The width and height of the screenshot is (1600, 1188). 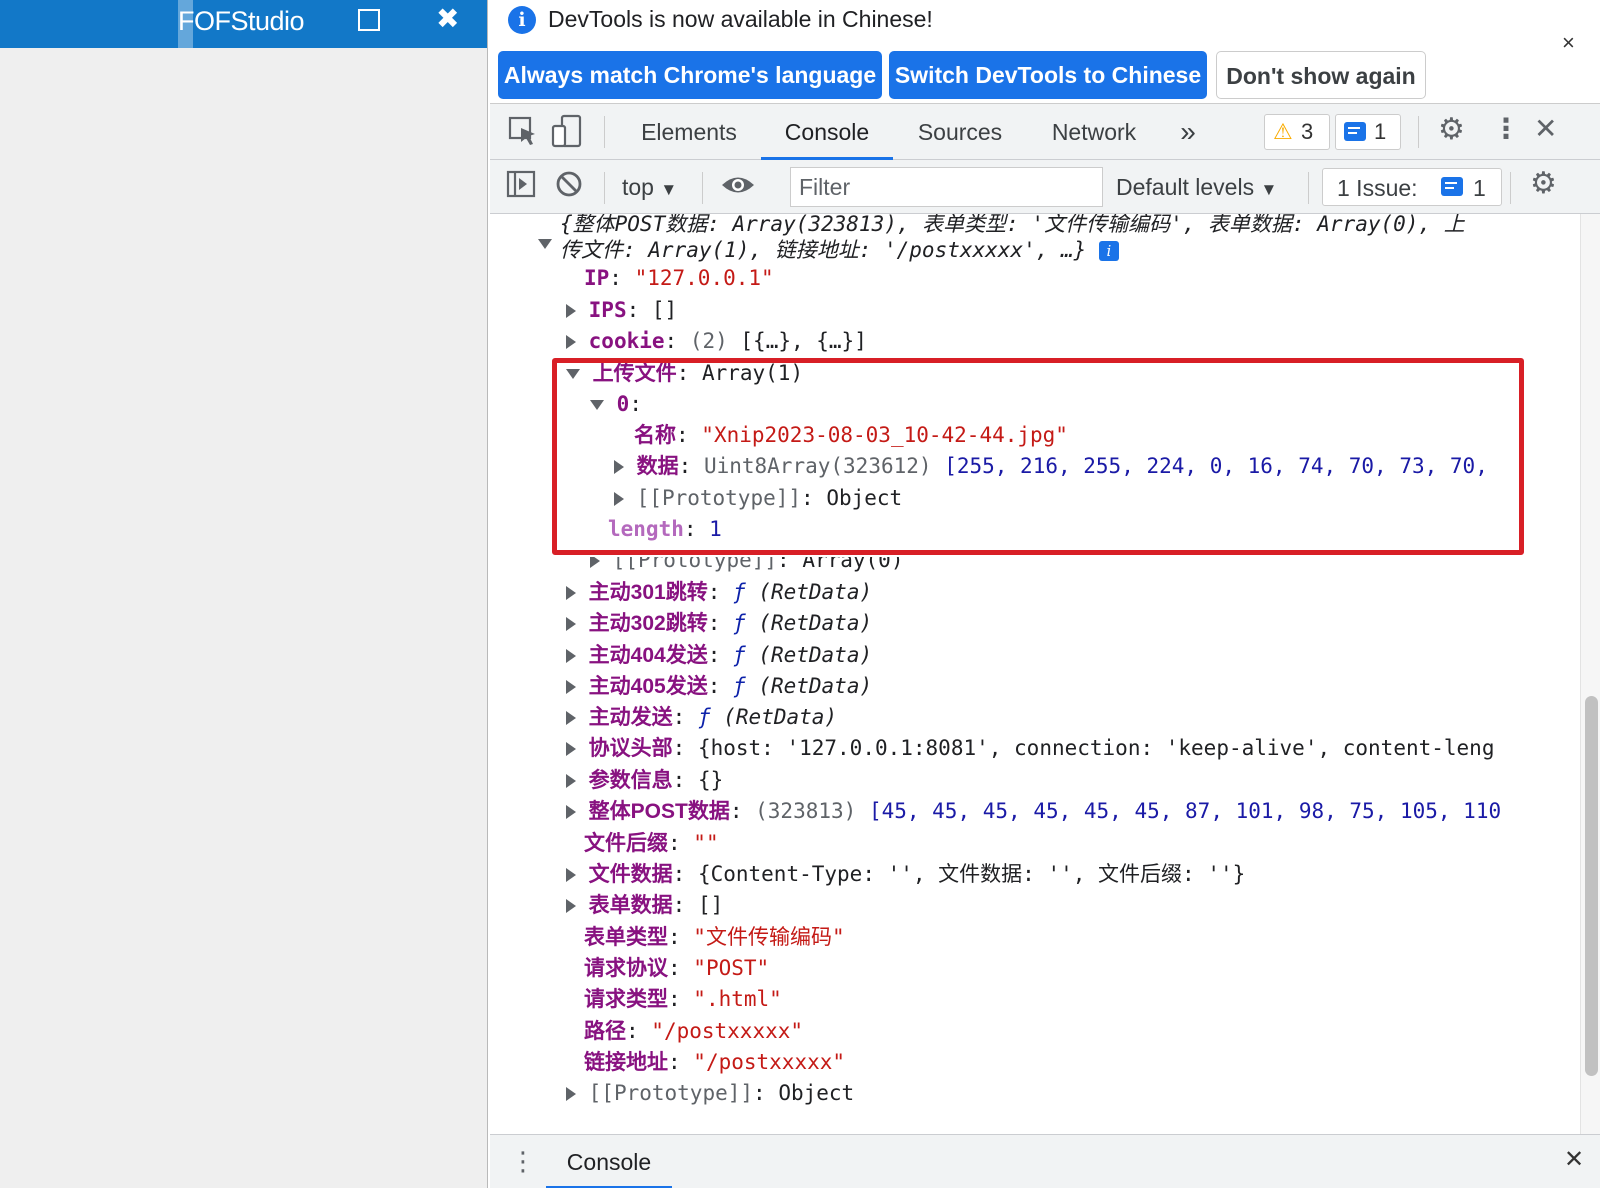 What do you see at coordinates (1040, 250) in the screenshot?
I see `object-summary-line-2: 传文件: Array(1), 链接地址: '/postxxxxx', …} i` at bounding box center [1040, 250].